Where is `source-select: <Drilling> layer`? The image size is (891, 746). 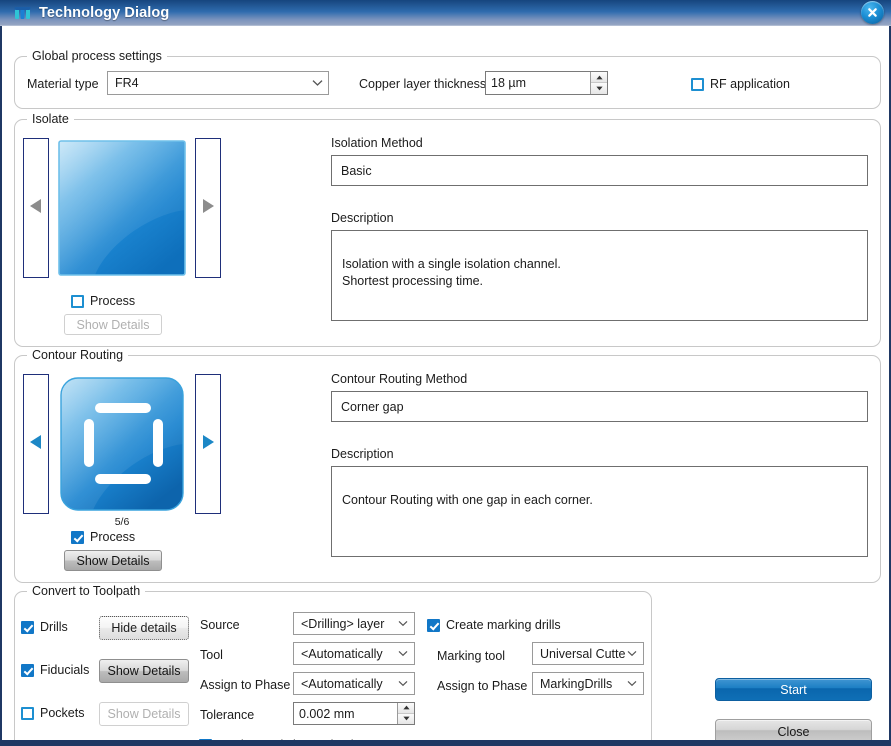 source-select: <Drilling> layer is located at coordinates (354, 623).